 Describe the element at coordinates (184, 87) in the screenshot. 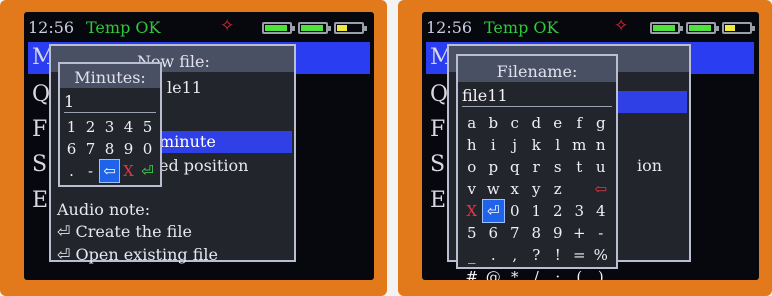

I see `filename-value: le11` at that location.